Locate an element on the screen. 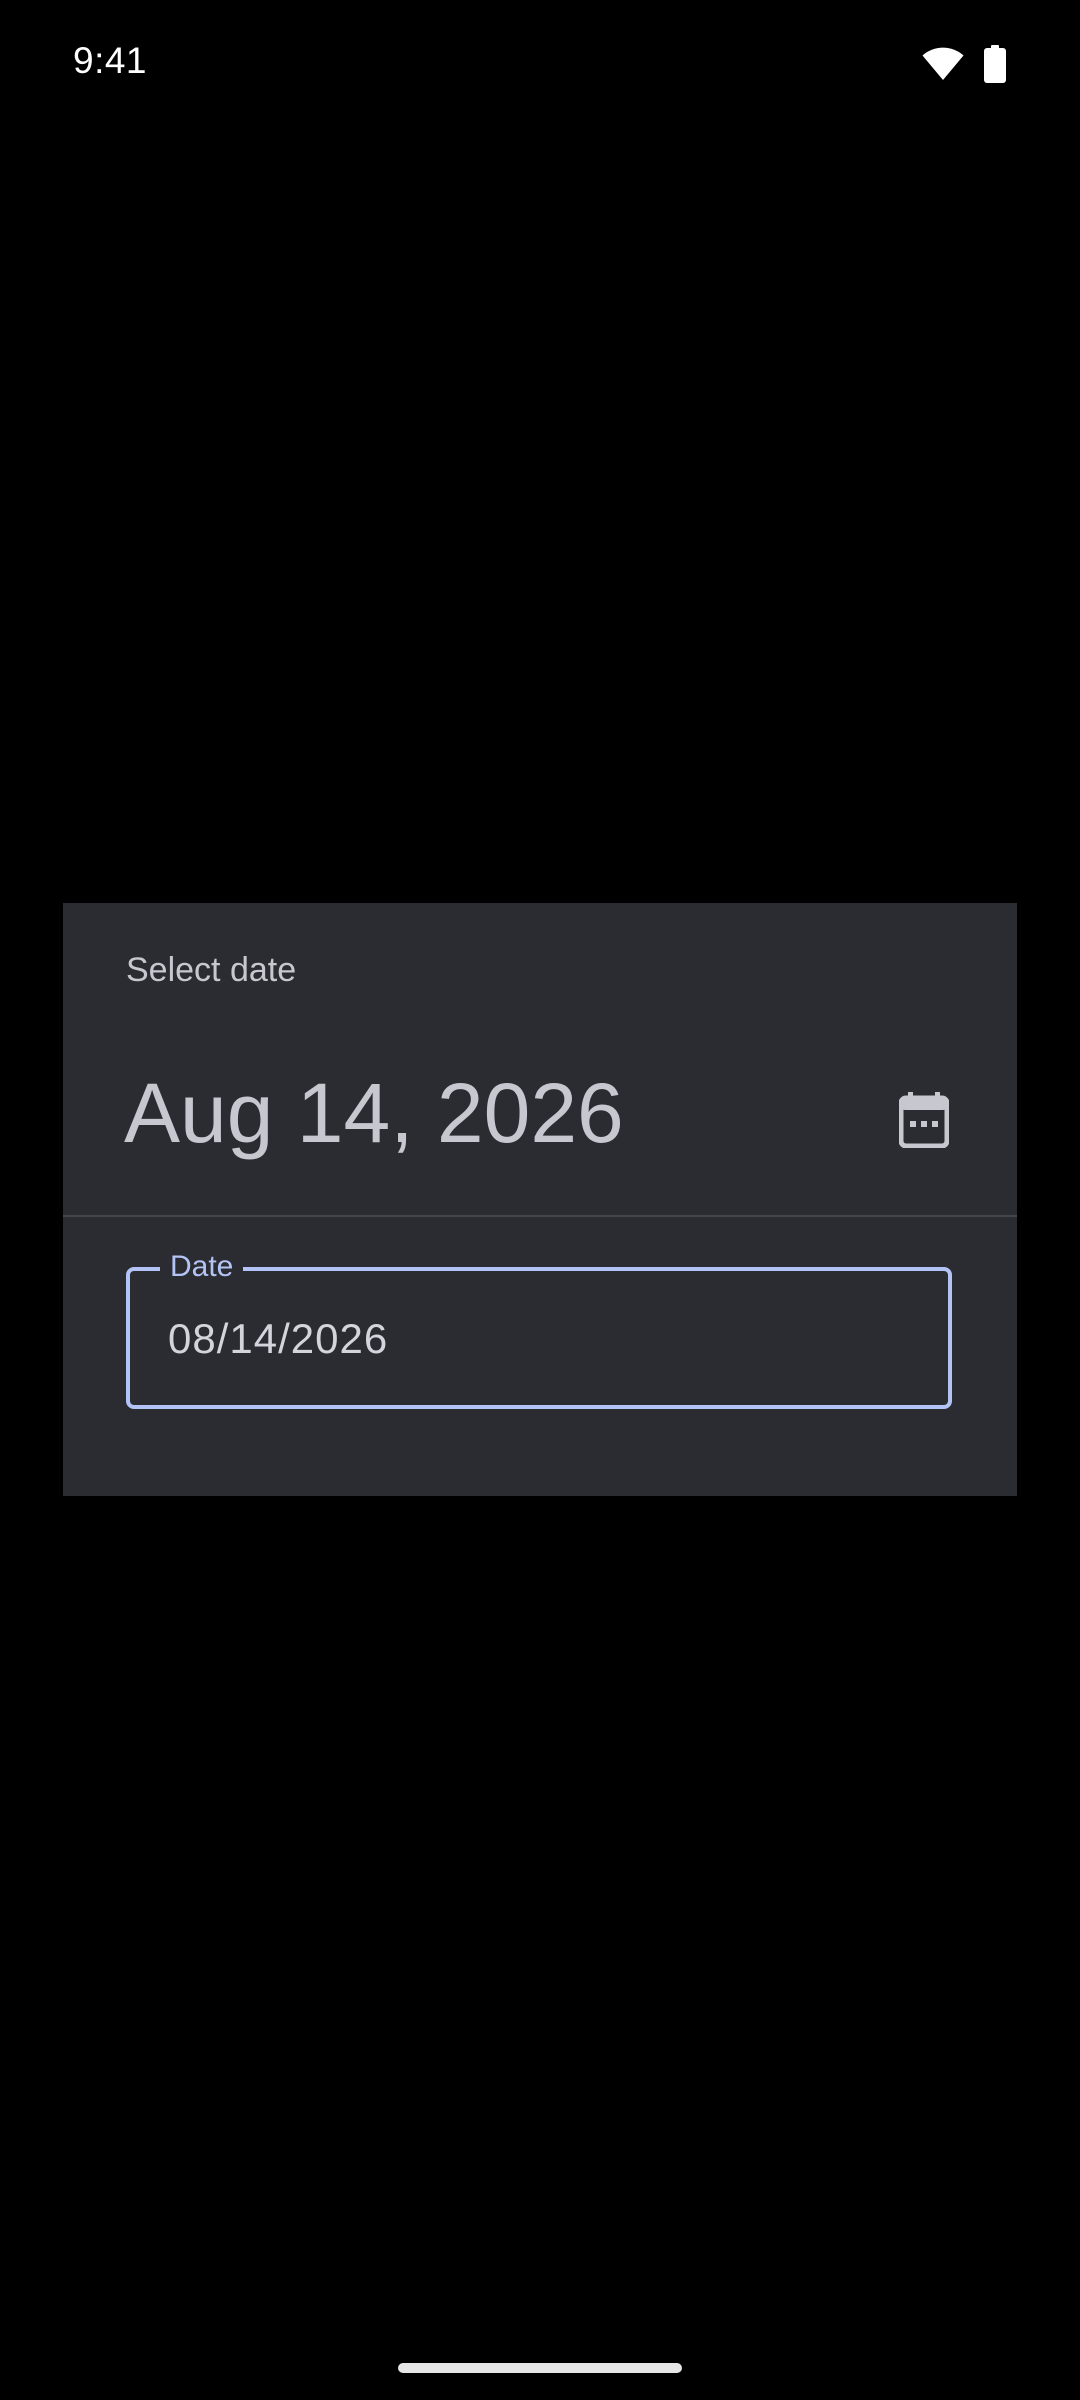  gesture-nav-handle is located at coordinates (540, 2368).